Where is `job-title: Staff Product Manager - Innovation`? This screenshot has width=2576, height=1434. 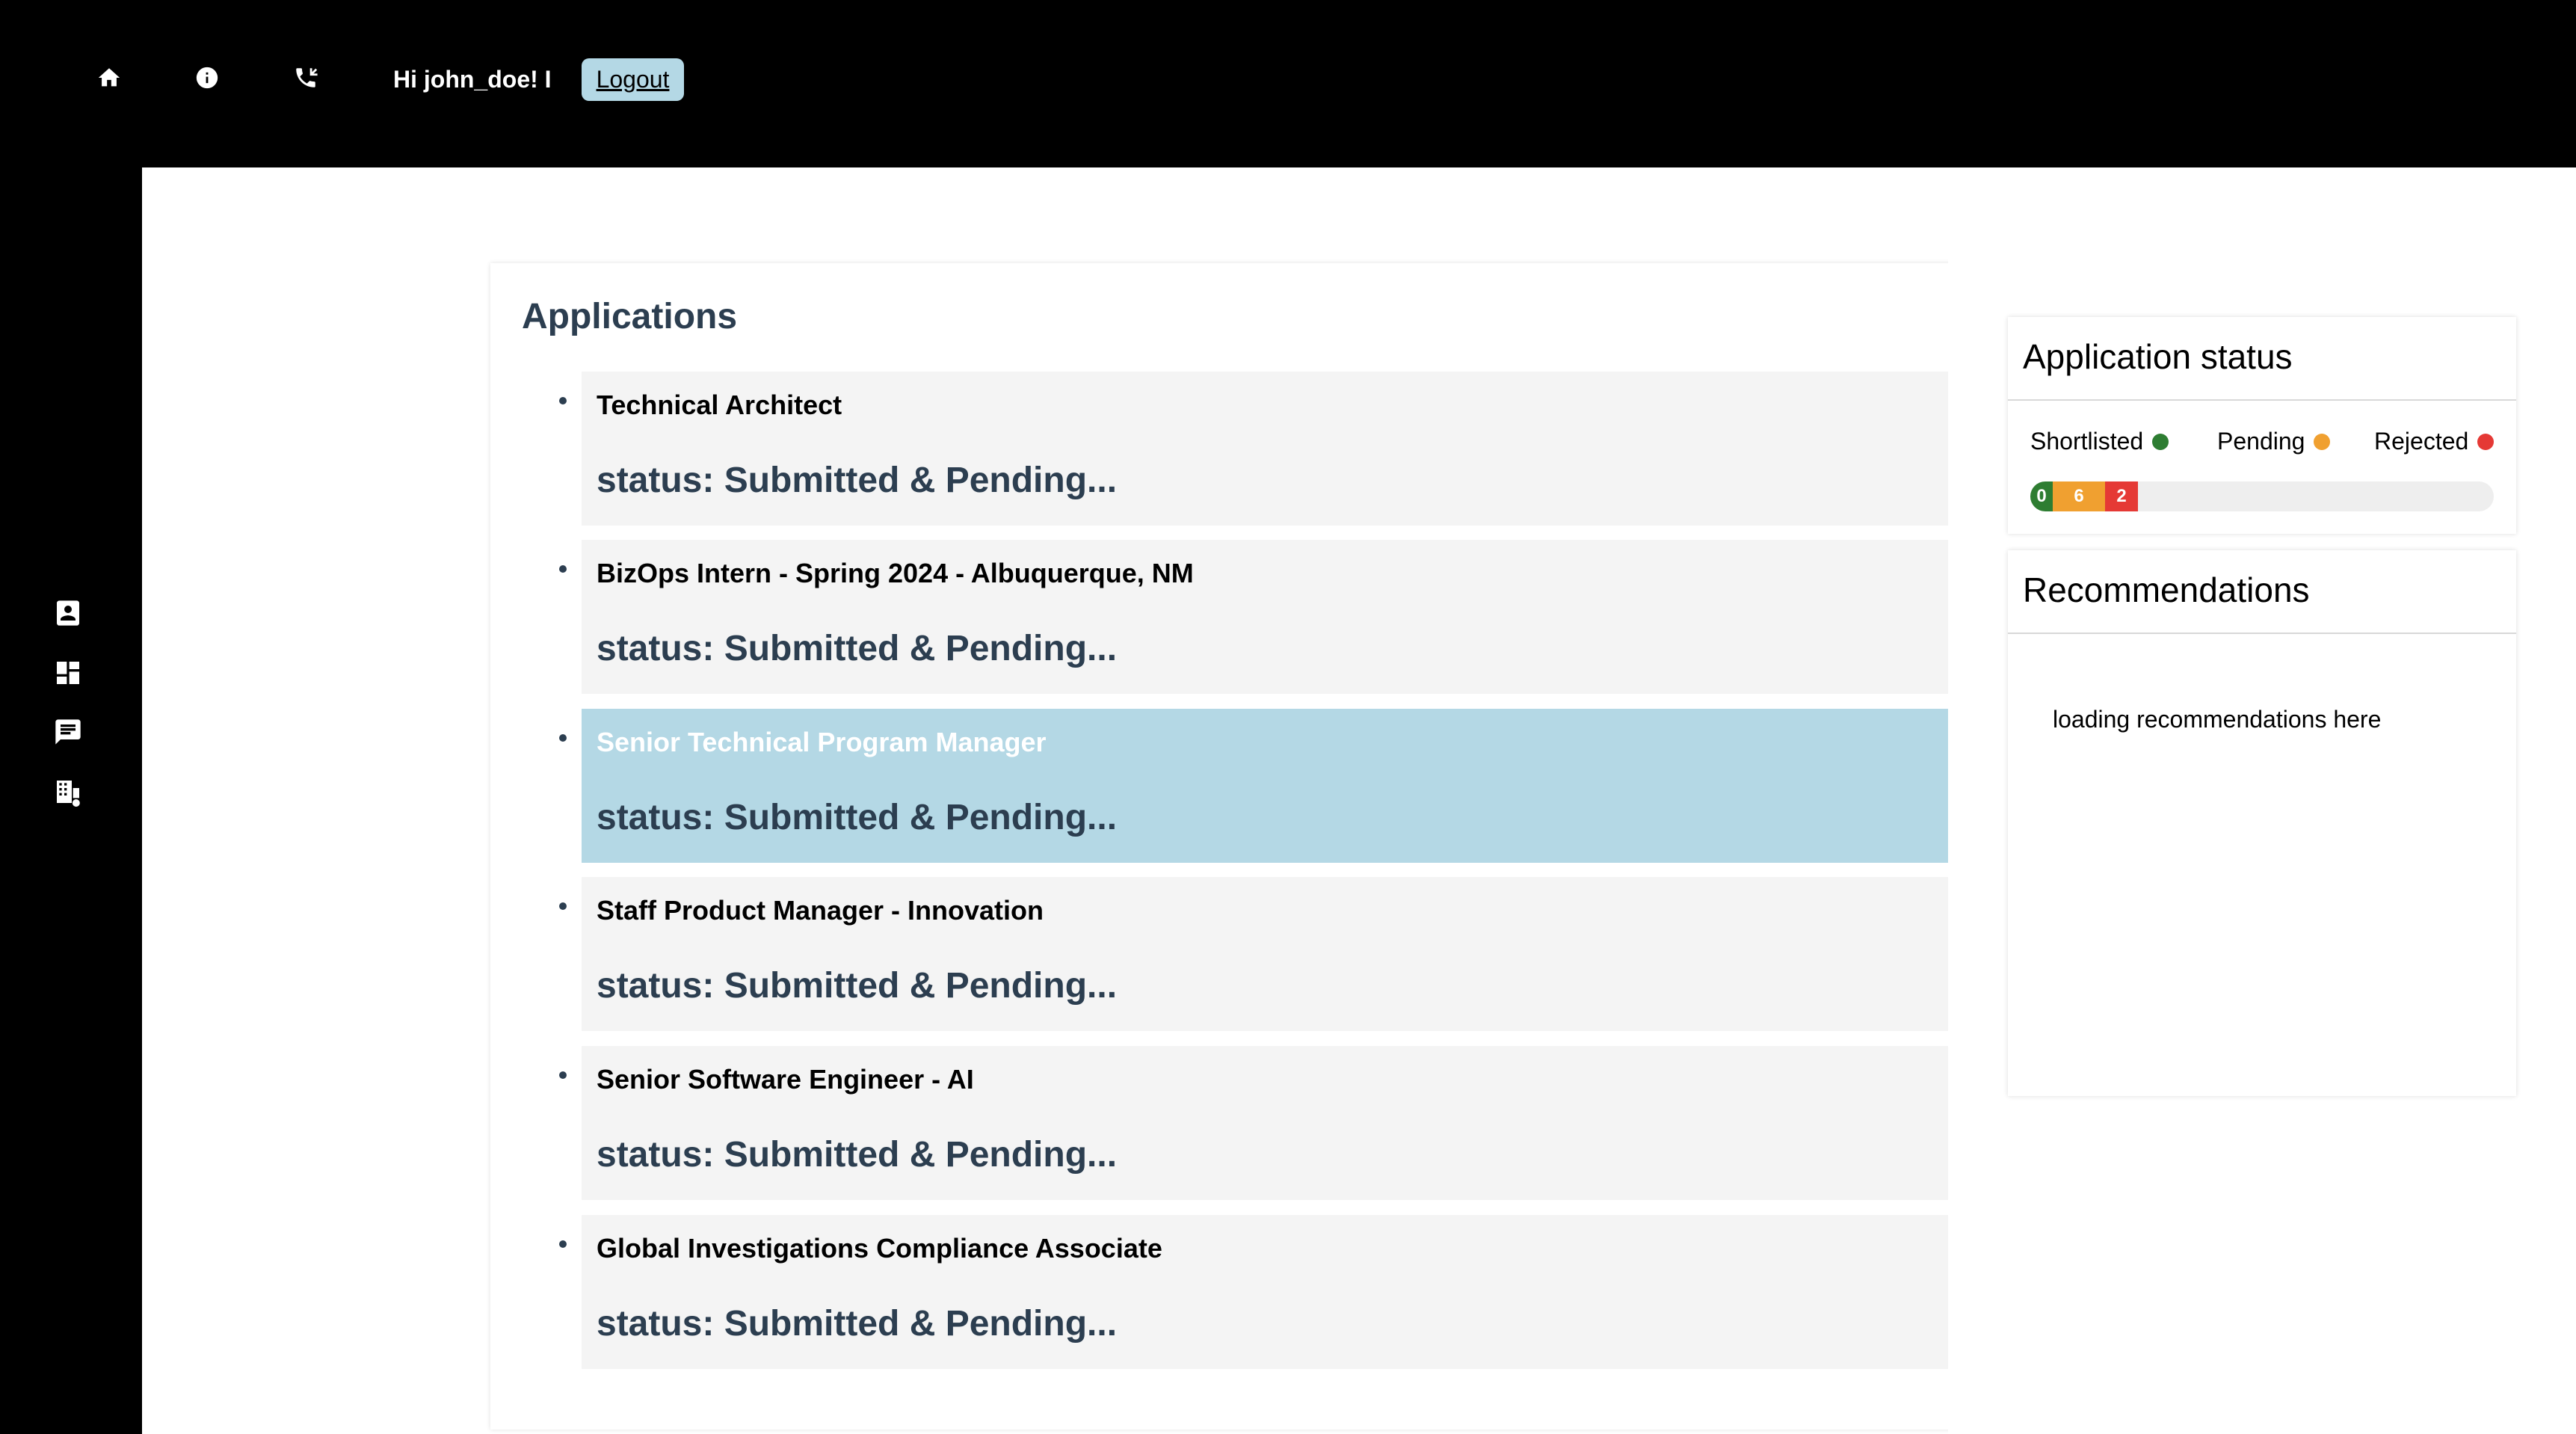
job-title: Staff Product Manager - Innovation is located at coordinates (820, 910).